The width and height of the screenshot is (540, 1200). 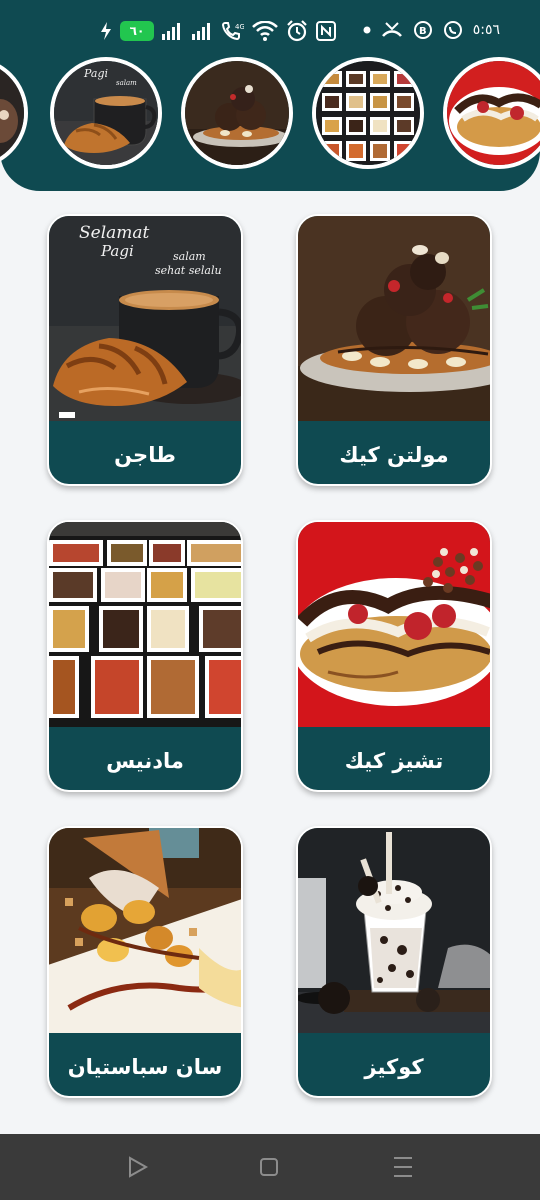 I want to click on system-navigation-bar, so click(x=270, y=1167).